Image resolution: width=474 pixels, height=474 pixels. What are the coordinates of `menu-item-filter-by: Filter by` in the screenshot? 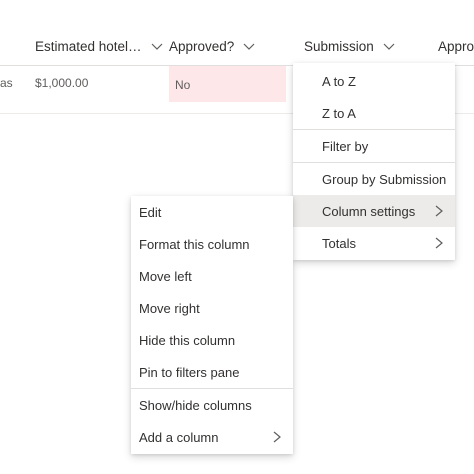 It's located at (374, 146).